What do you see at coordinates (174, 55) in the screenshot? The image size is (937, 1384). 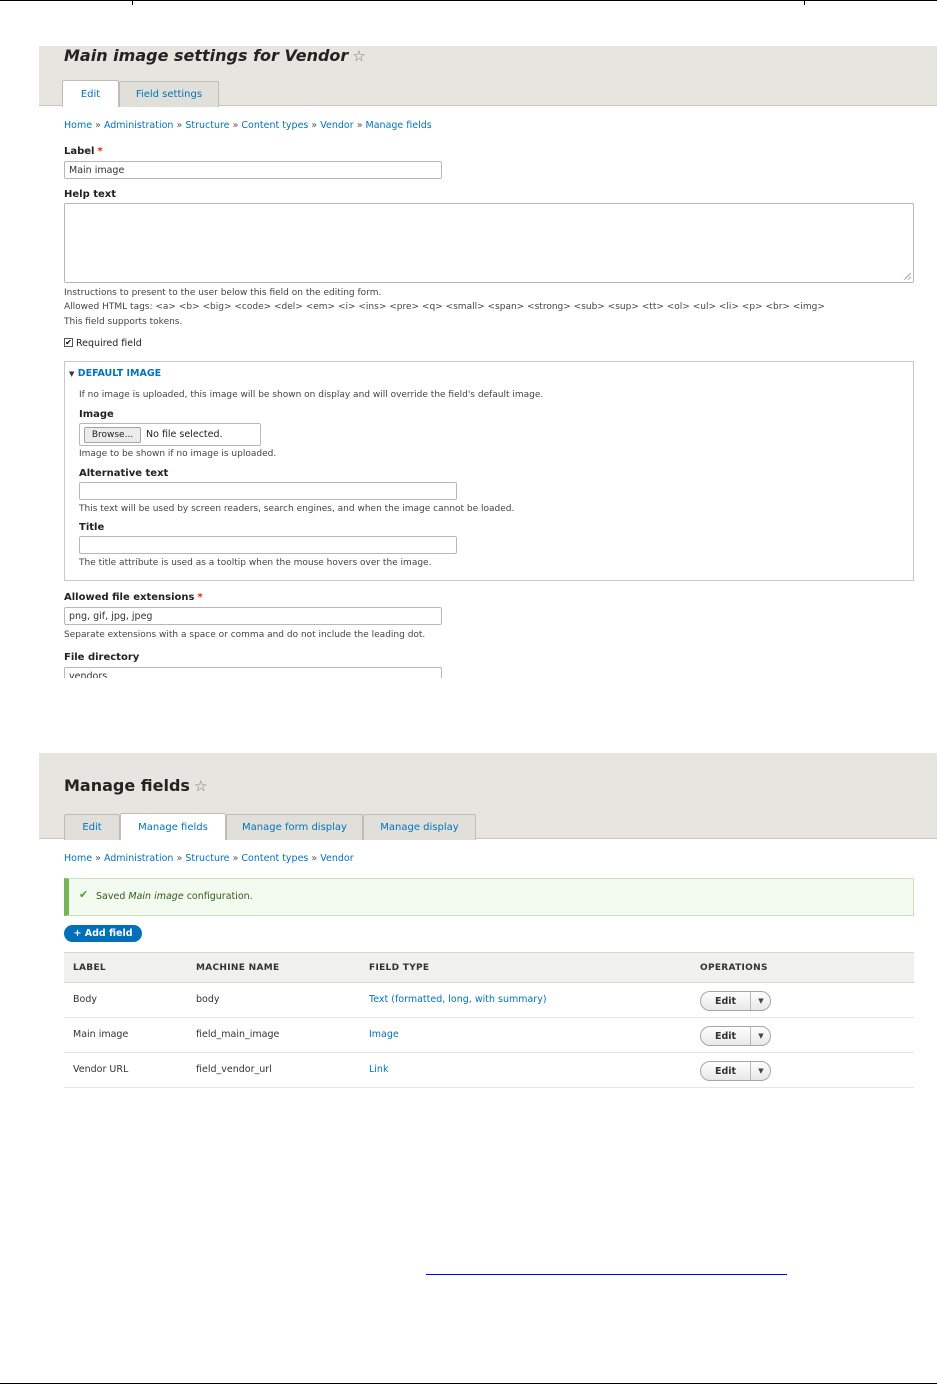 I see `title-prefix: Main image settings for` at bounding box center [174, 55].